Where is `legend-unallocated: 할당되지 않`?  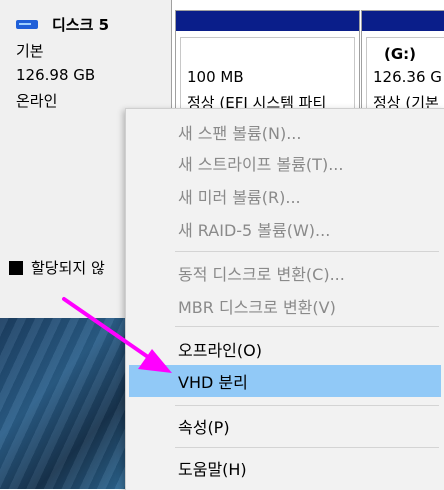
legend-unallocated: 할당되지 않 is located at coordinates (57, 267).